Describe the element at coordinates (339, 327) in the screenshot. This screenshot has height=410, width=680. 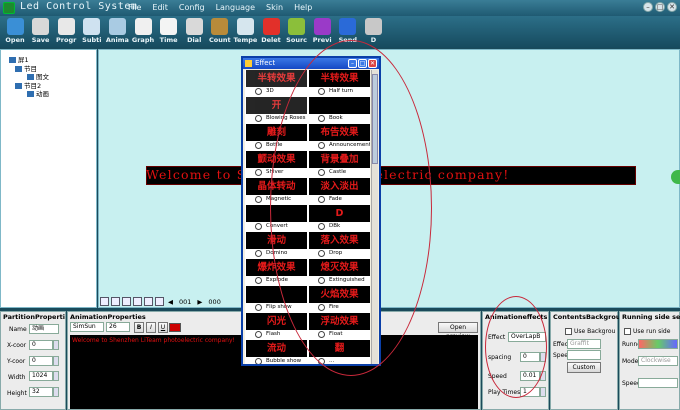
I see `effect-option: 浮动效果 Float` at that location.